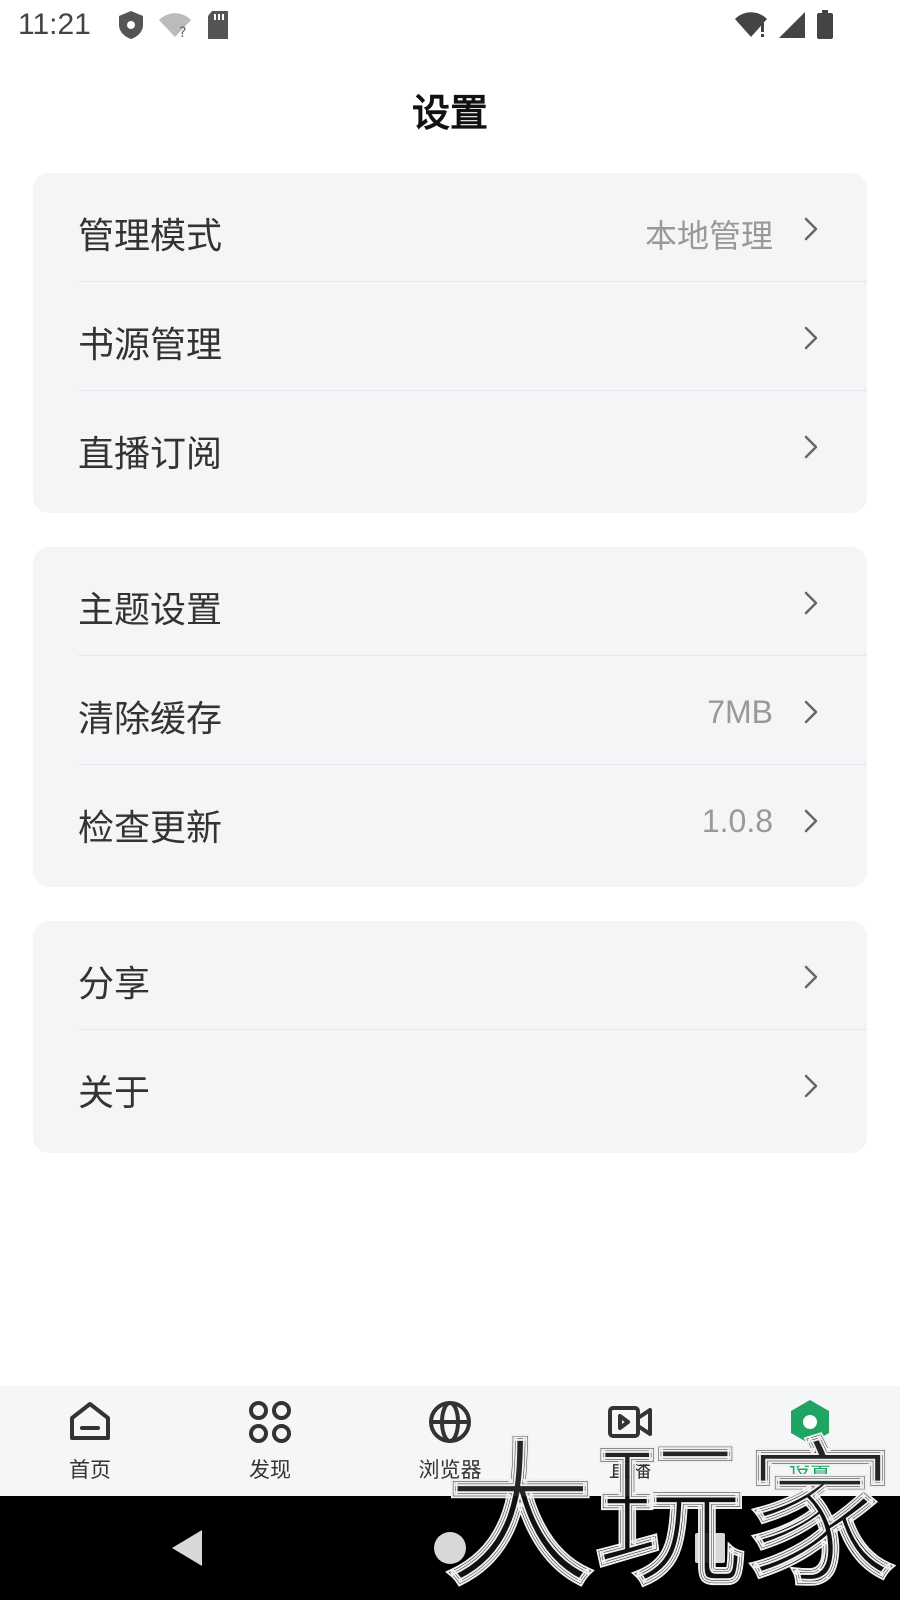  I want to click on row-label: 直播订阅, so click(150, 454).